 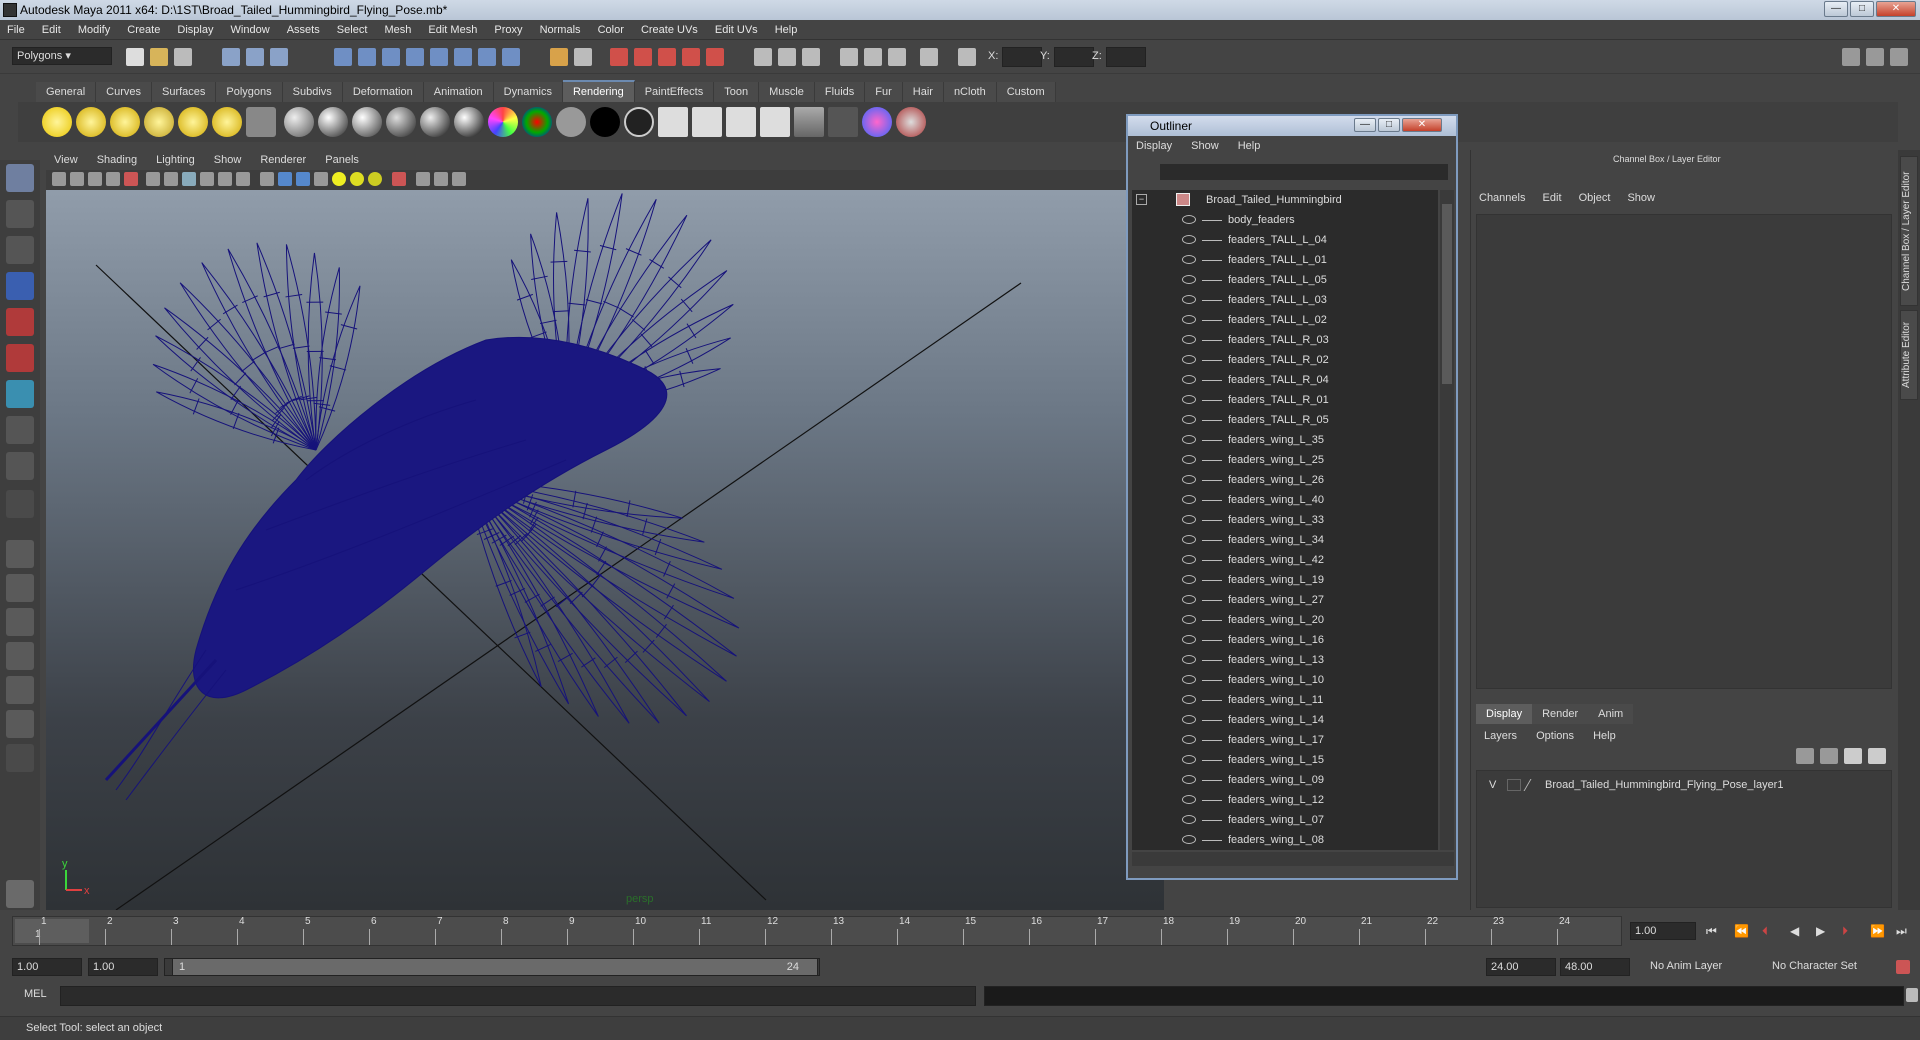 I want to click on phonge-icon, so click(x=401, y=122).